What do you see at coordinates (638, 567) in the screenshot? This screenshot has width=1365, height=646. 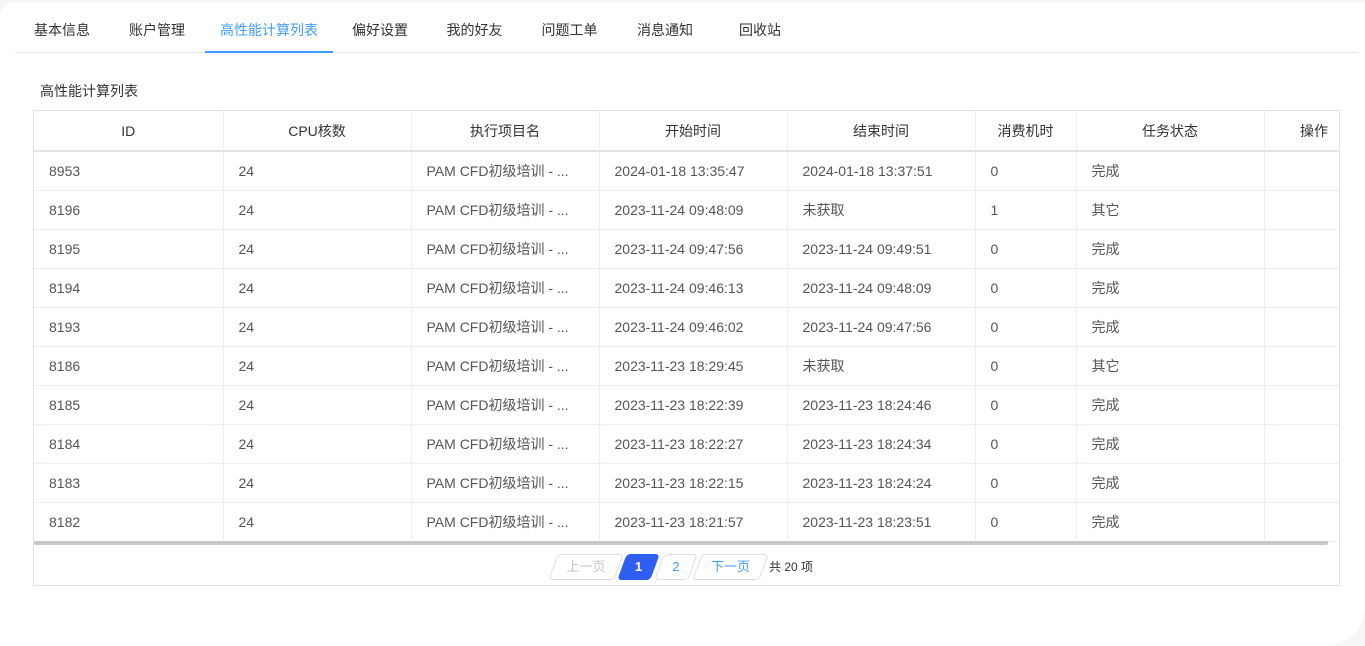 I see `page-1-button: 1` at bounding box center [638, 567].